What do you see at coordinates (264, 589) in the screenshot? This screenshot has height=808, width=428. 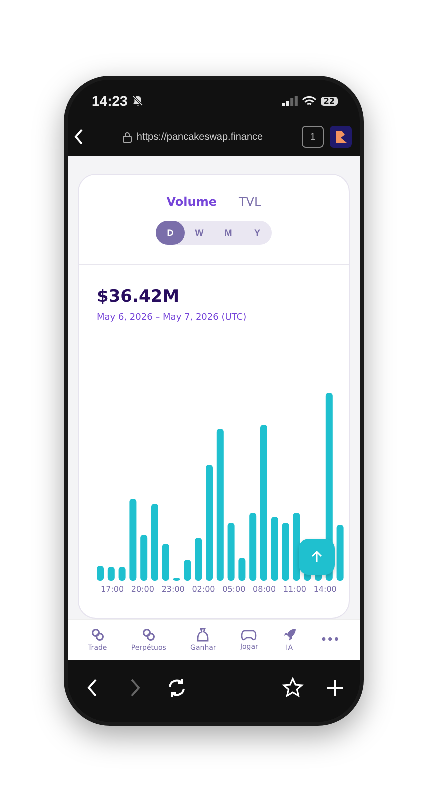 I see `axis-label: 08:00` at bounding box center [264, 589].